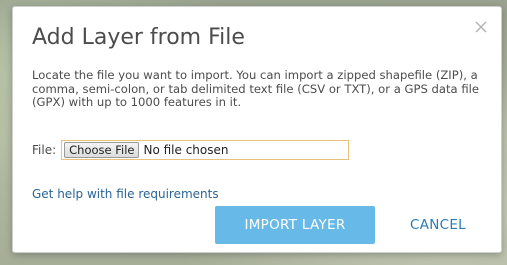  I want to click on file-label: File:, so click(44, 150).